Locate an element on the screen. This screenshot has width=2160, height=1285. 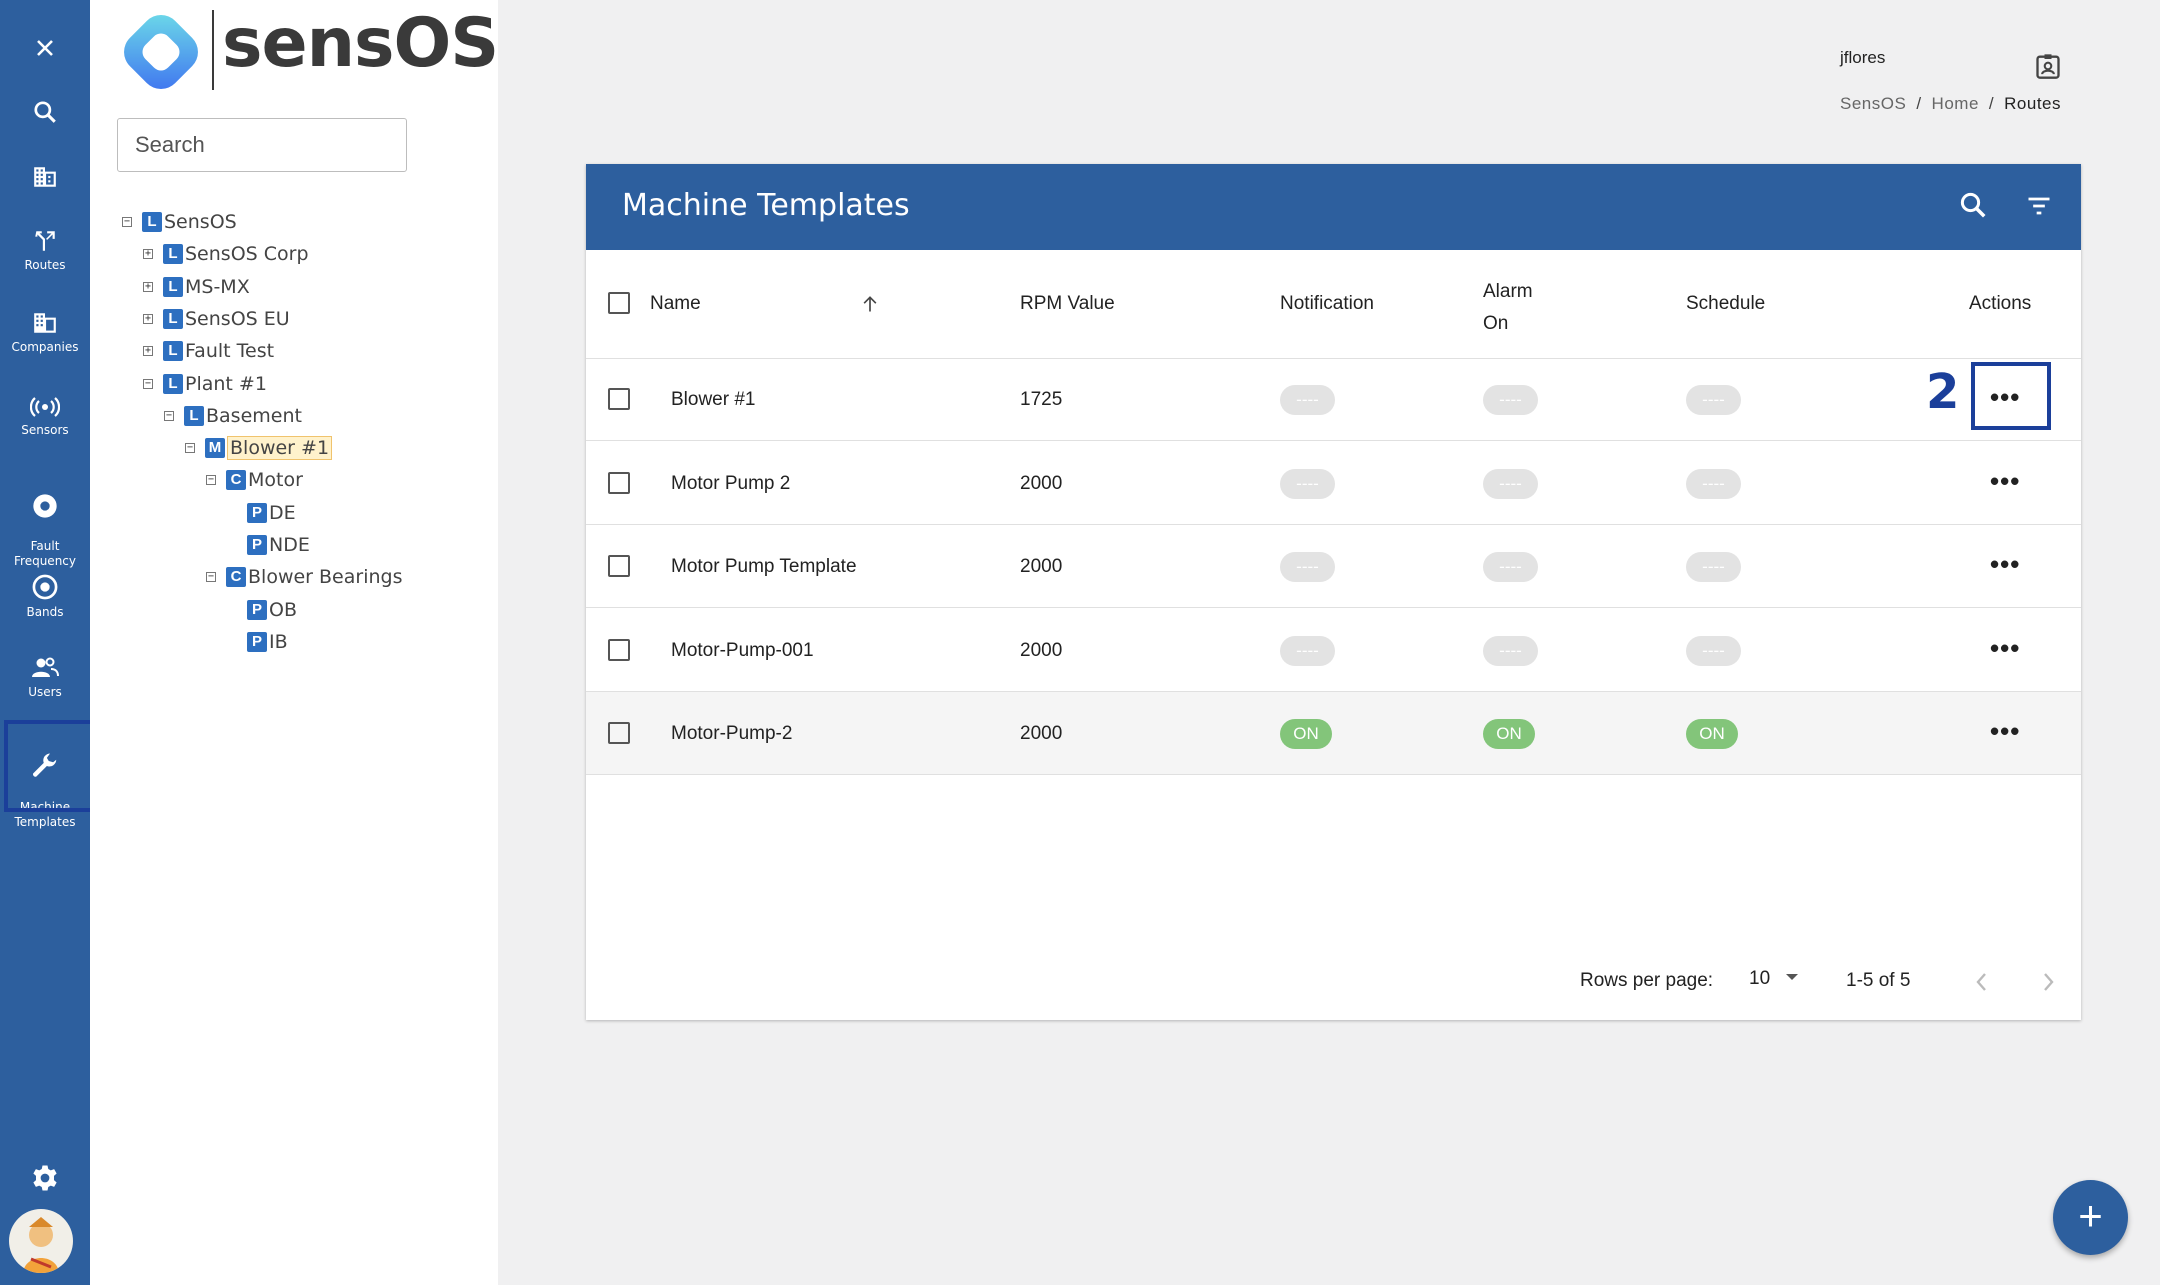
rail-building-button is located at coordinates (45, 179).